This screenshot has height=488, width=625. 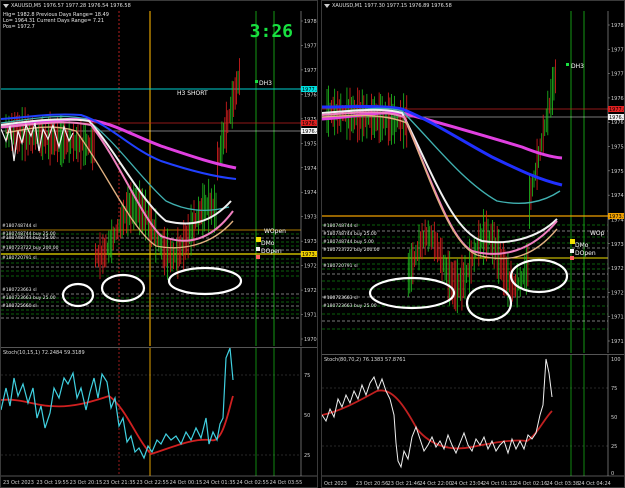 I want to click on left-symbol-title: XAUUSD,M5, so click(x=26, y=5).